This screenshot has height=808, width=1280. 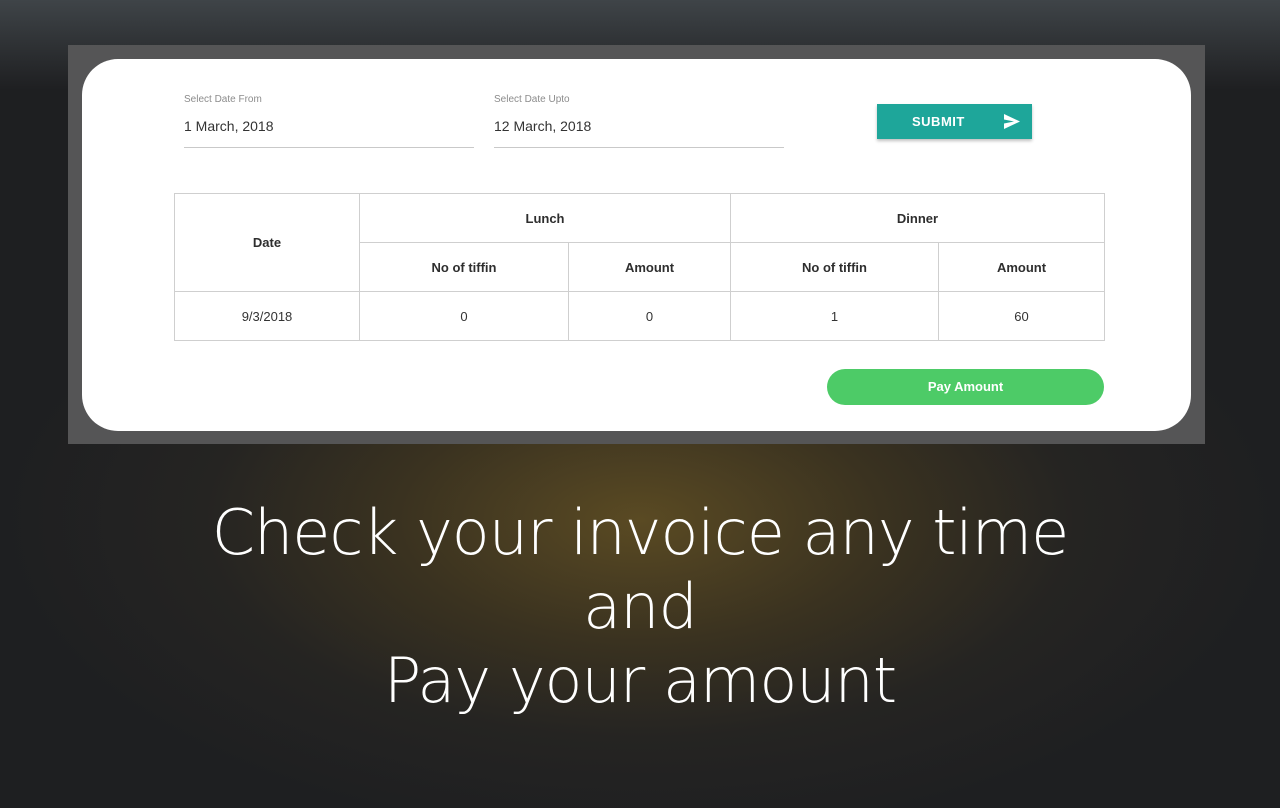 What do you see at coordinates (464, 316) in the screenshot?
I see `row-lunch-tiffin: 0` at bounding box center [464, 316].